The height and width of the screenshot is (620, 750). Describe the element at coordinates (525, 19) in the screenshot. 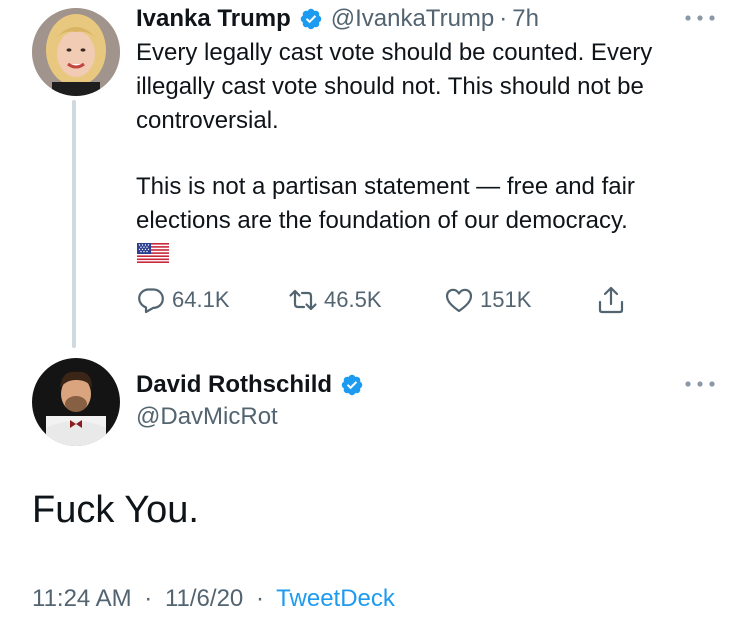

I see `tweet-time: 7h` at that location.